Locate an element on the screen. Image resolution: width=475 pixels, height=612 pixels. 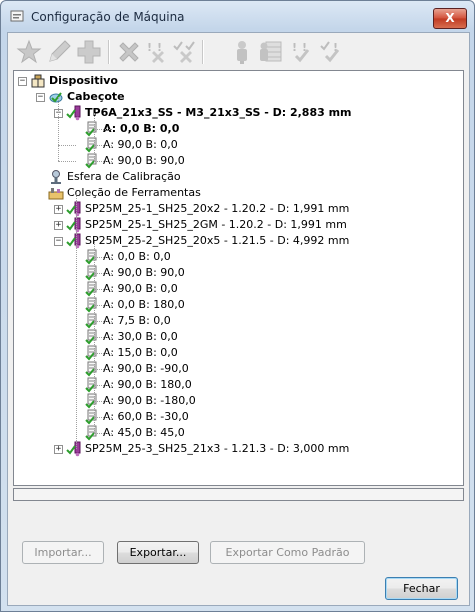
check-clear-button is located at coordinates (185, 52).